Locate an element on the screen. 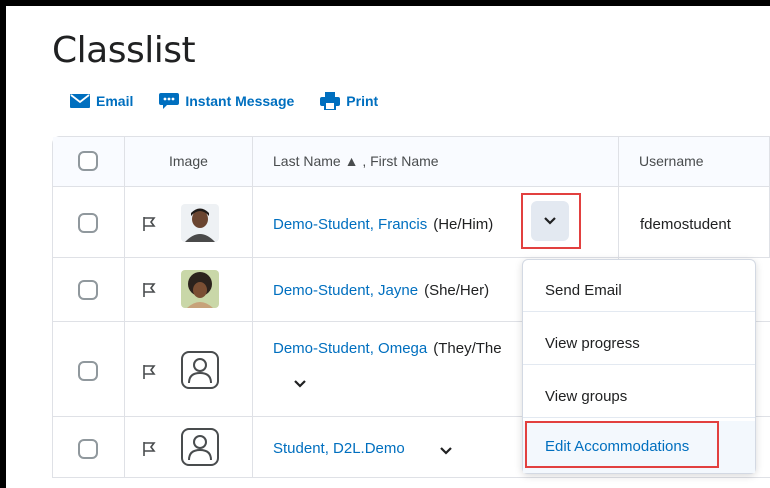 The width and height of the screenshot is (770, 488). chat-bubble-icon is located at coordinates (169, 101).